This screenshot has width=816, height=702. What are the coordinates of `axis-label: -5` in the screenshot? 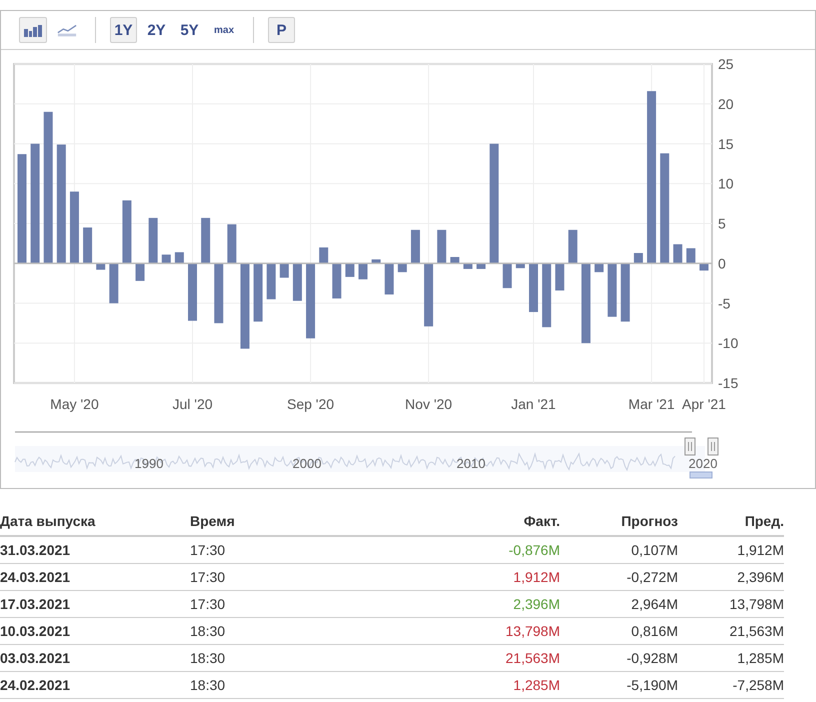 It's located at (724, 303).